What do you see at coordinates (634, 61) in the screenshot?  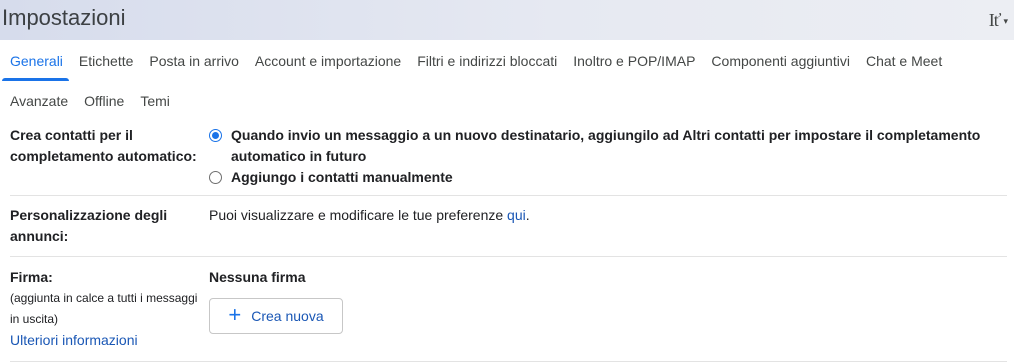 I see `tab-inoltro-pop-imap: Inoltro e POP/IMAP` at bounding box center [634, 61].